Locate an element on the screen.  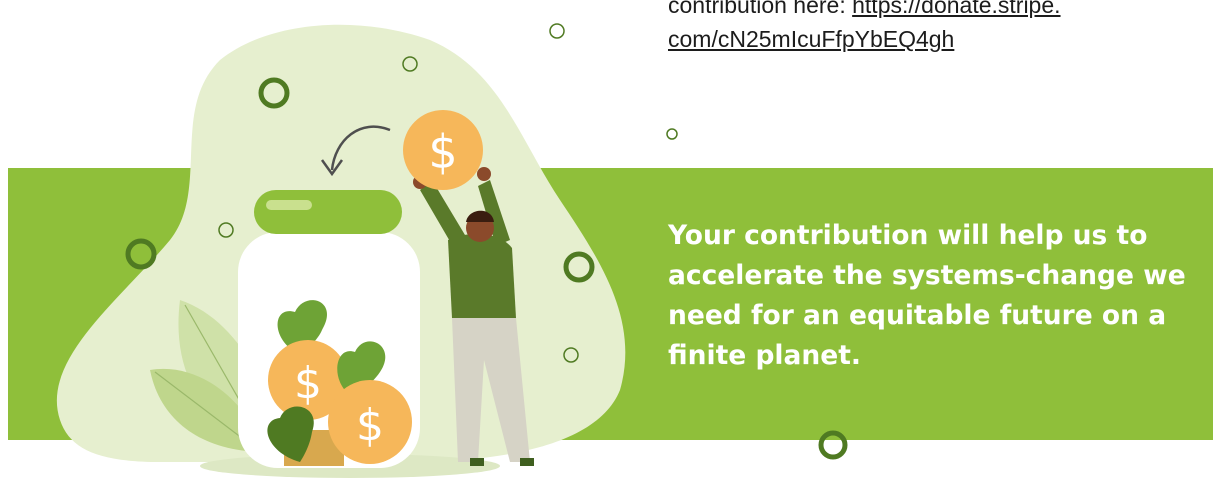
coin-symbol-2: $ is located at coordinates (370, 425).